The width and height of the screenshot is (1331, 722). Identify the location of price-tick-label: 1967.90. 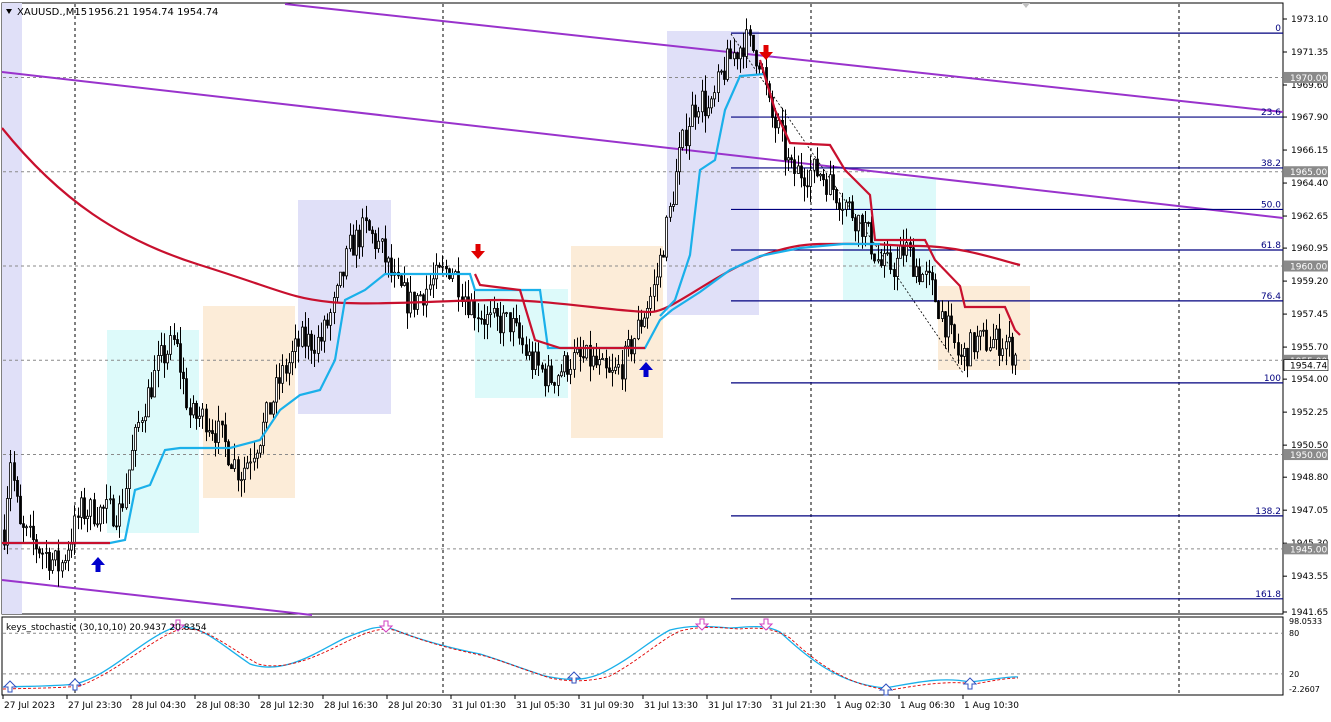
(1309, 118).